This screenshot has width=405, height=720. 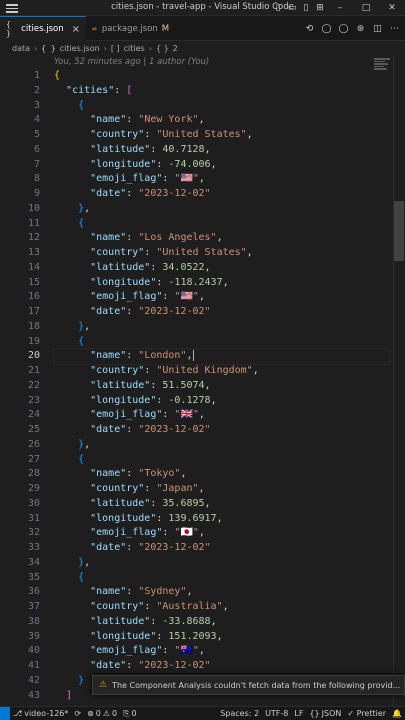 What do you see at coordinates (221, 415) in the screenshot?
I see `code-line: "emoji_flag": "🇬🇧",` at bounding box center [221, 415].